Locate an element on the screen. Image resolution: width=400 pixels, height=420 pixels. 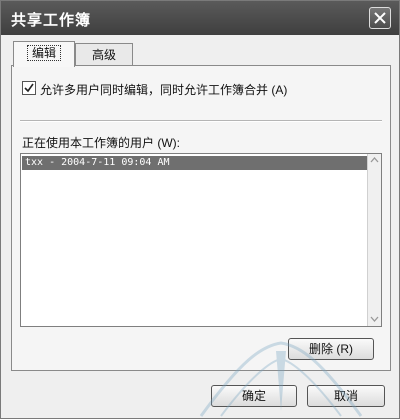
watermark-logo is located at coordinates (281, 379).